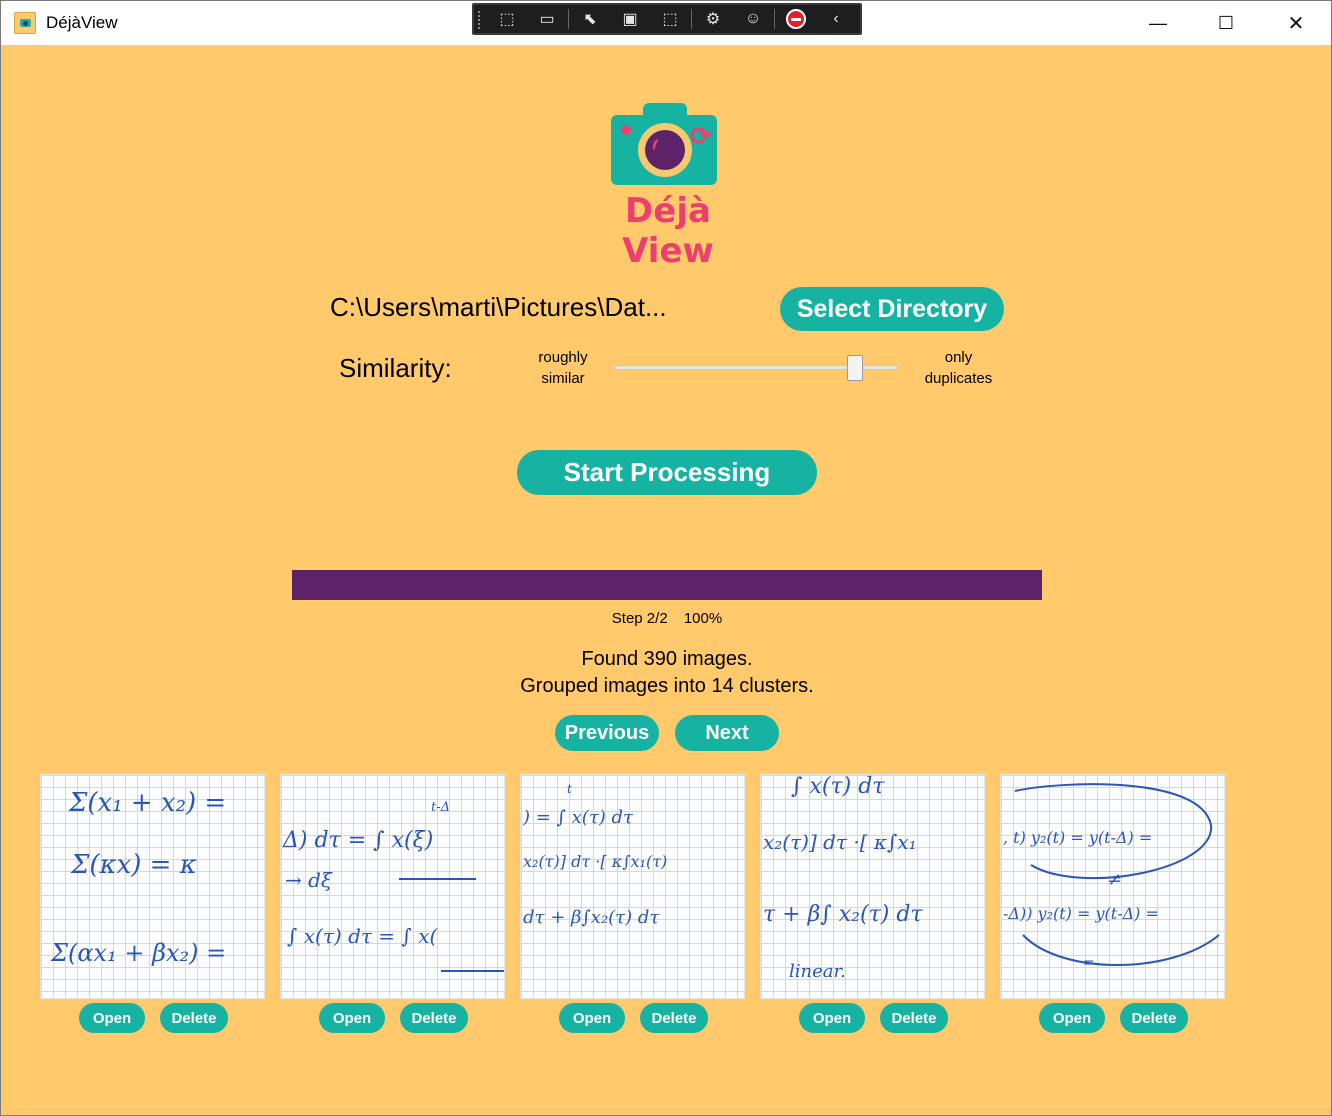 This screenshot has width=1332, height=1116. Describe the element at coordinates (840, 842) in the screenshot. I see `formula-line: x₂(τ)] dτ ·[ κ∫x₁` at that location.